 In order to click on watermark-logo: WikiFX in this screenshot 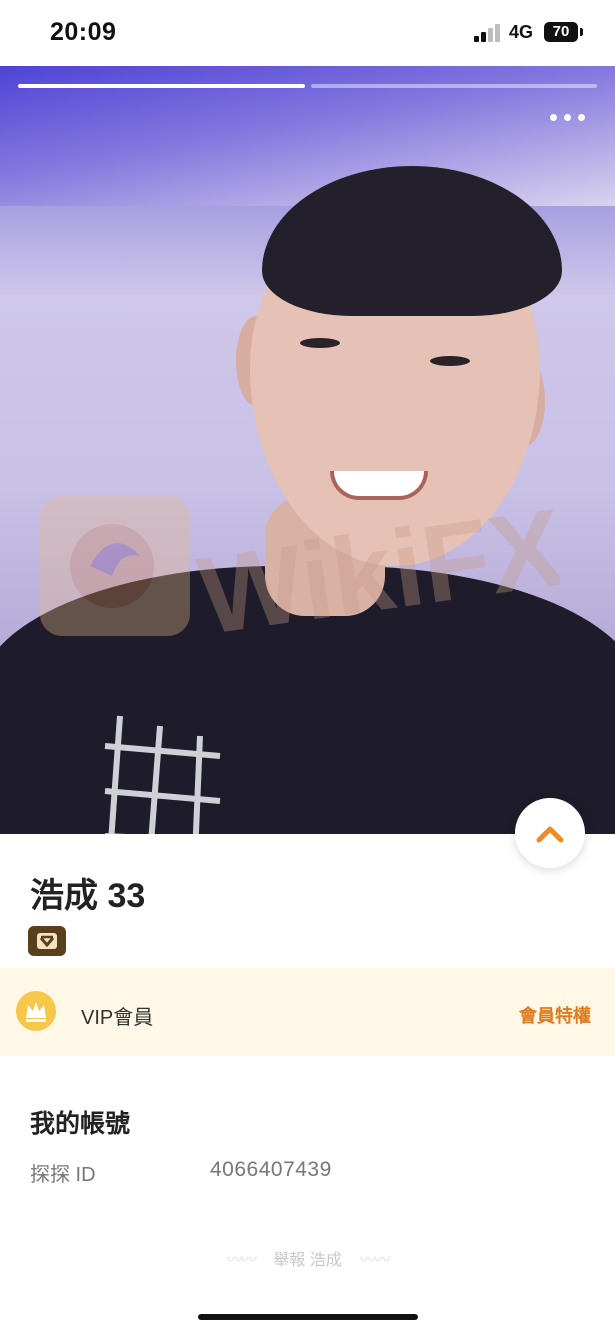, I will do `click(300, 577)`.